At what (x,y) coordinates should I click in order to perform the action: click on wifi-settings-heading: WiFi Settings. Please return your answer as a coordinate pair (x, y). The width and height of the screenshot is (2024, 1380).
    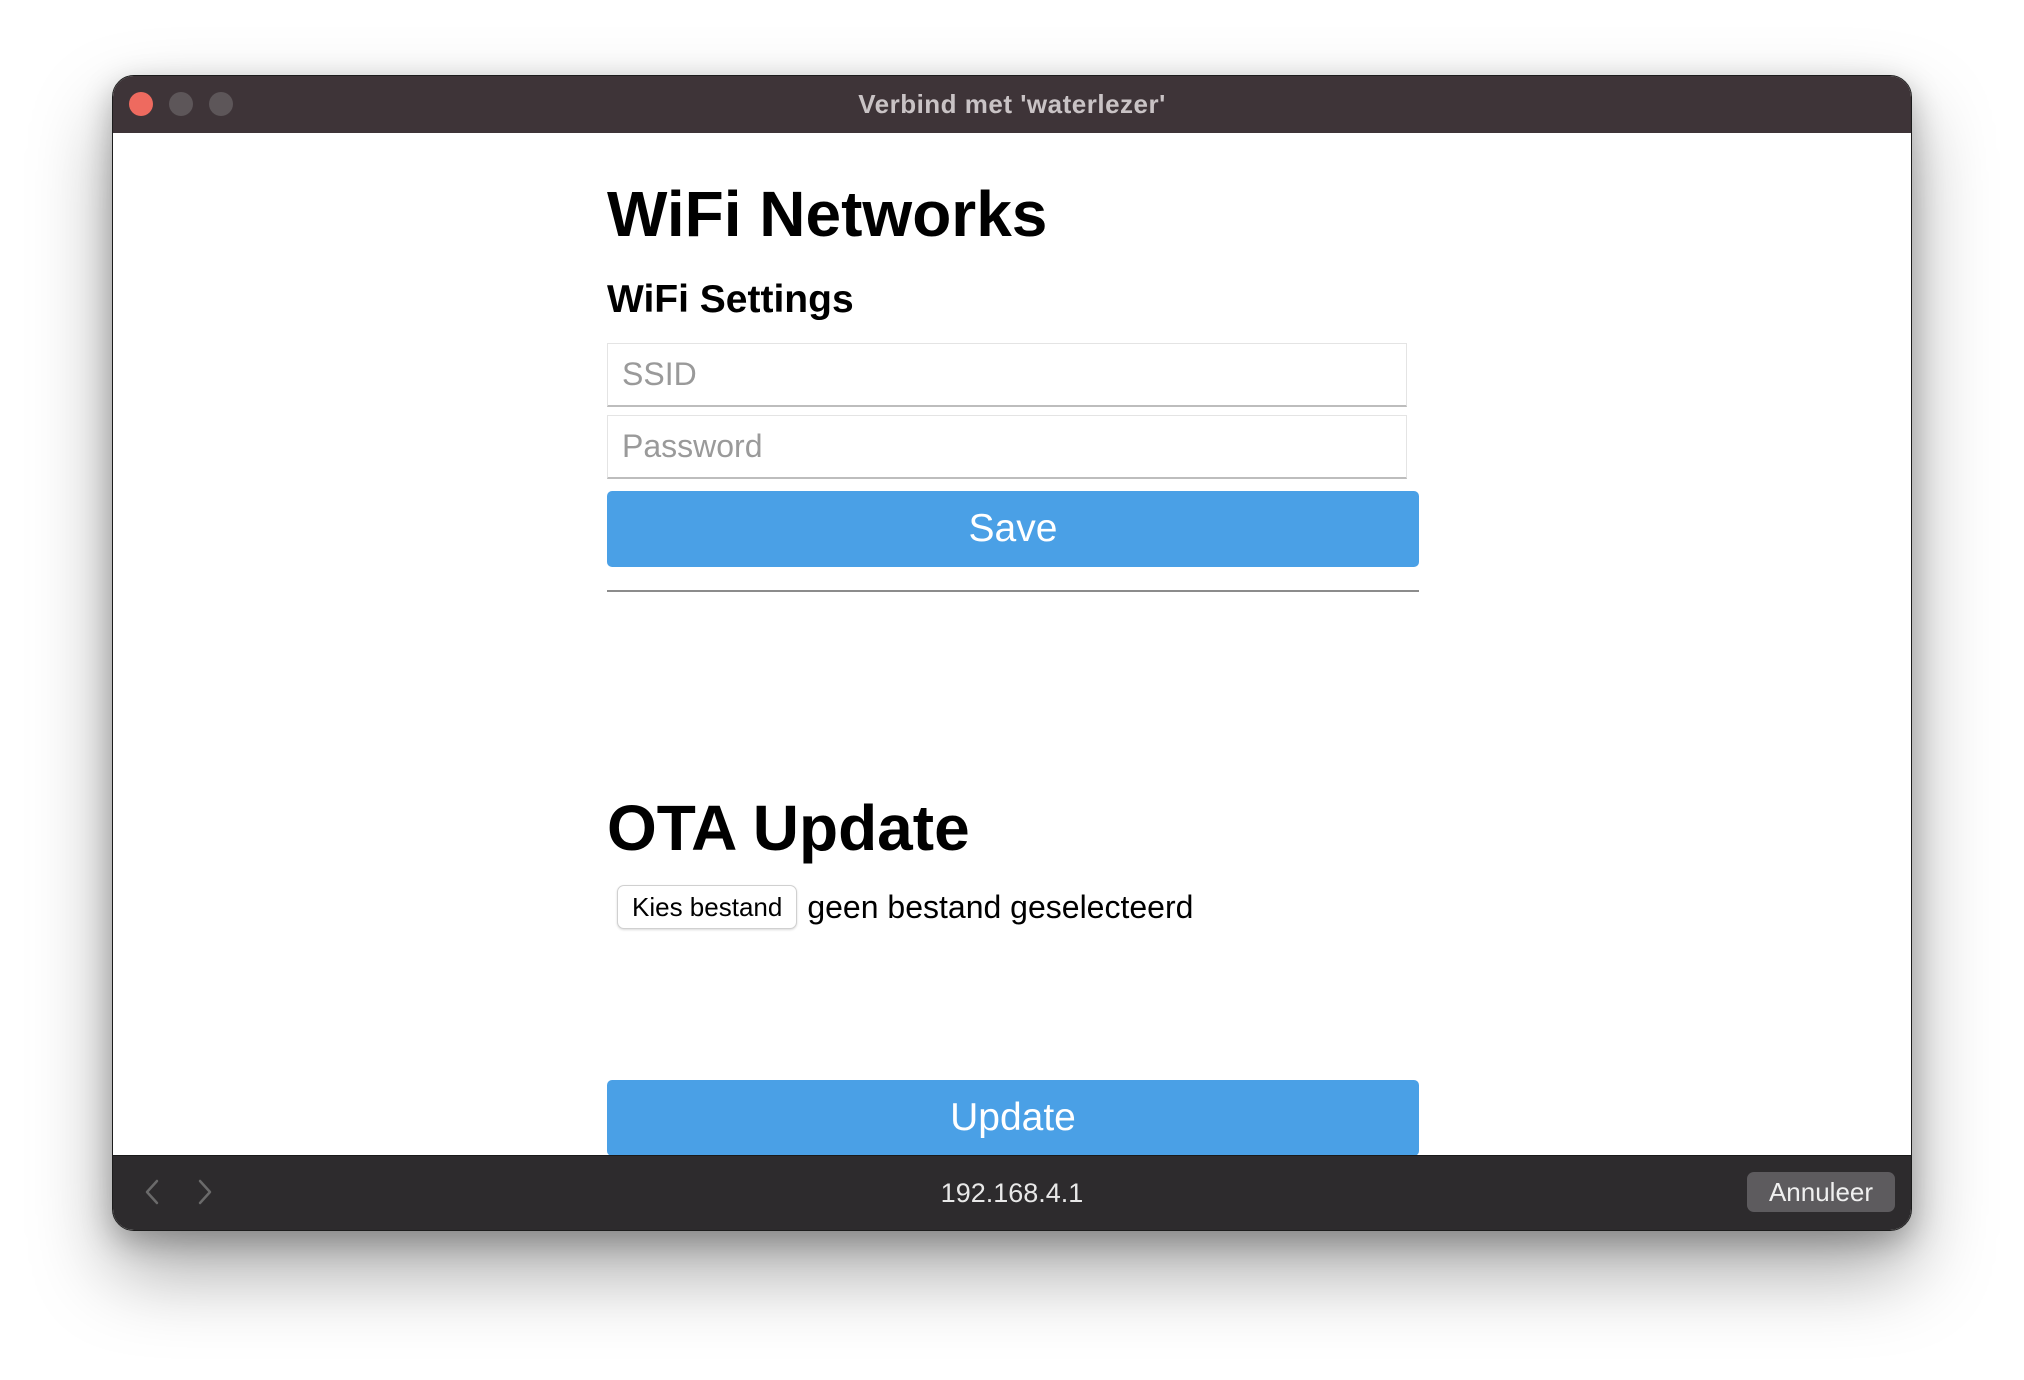
    Looking at the image, I should click on (730, 299).